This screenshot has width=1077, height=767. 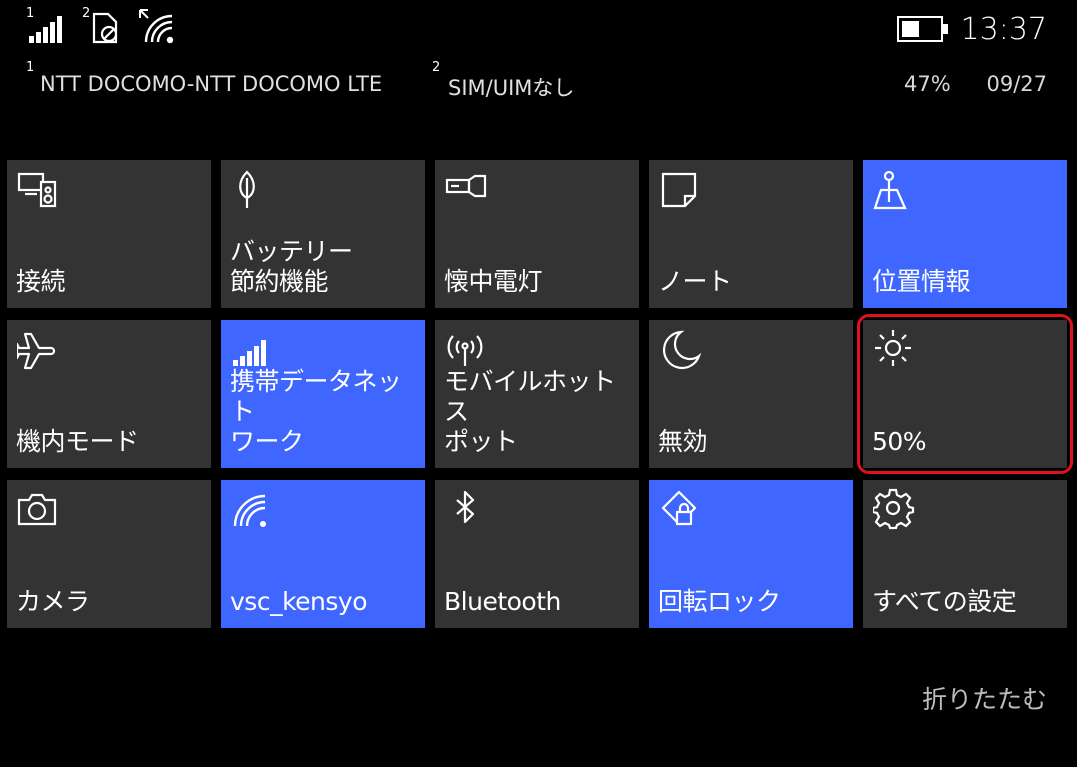 I want to click on tile-label: 回転ロック, so click(x=719, y=601).